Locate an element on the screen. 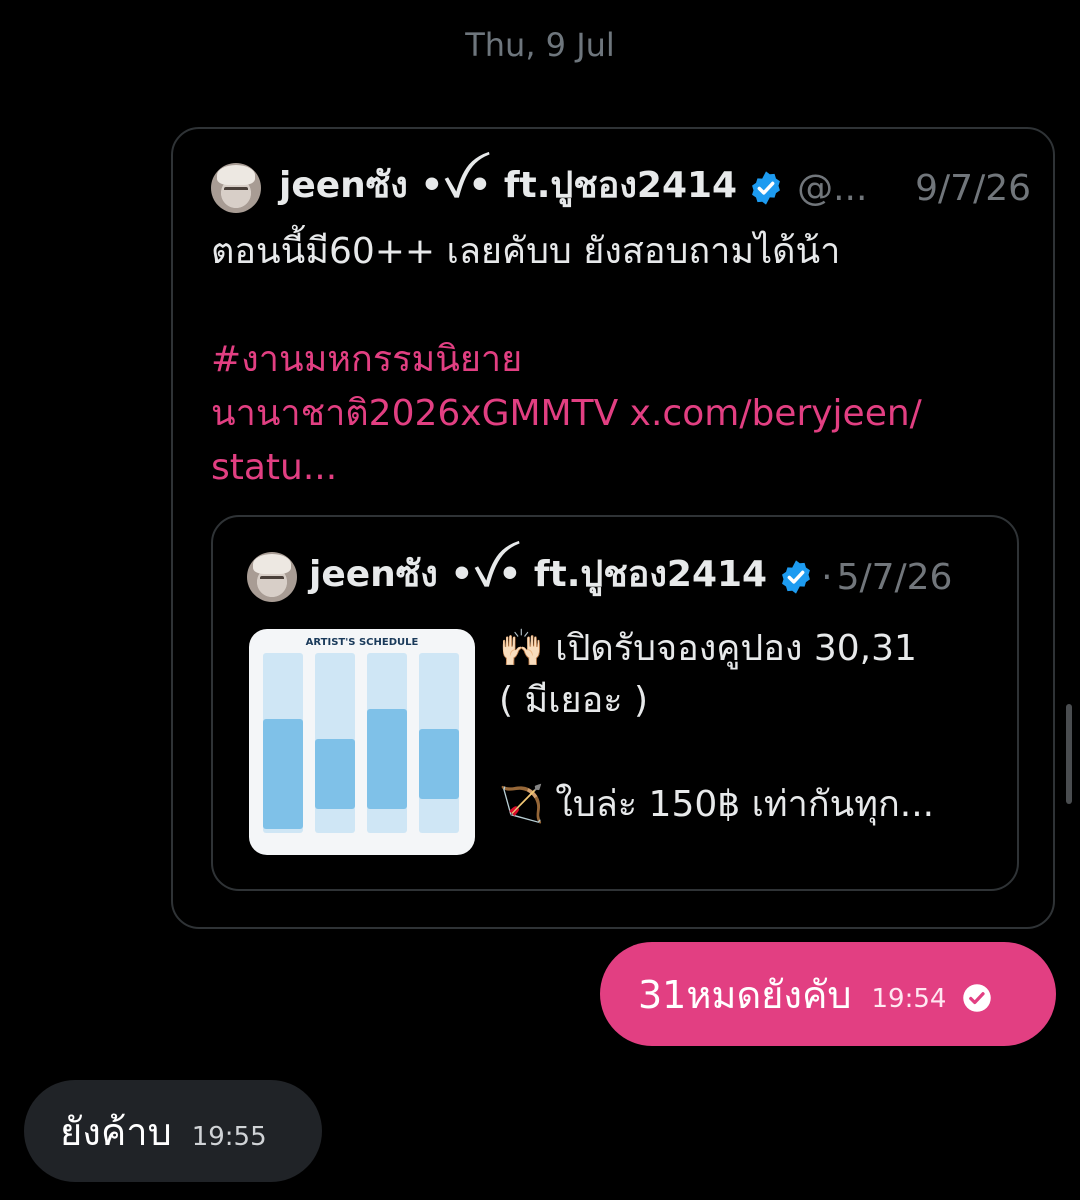 This screenshot has width=1080, height=1200. post-header: jeenซัง •ꪜ• ft.ปูชอง2414 @... 9/7/26 is located at coordinates (621, 188).